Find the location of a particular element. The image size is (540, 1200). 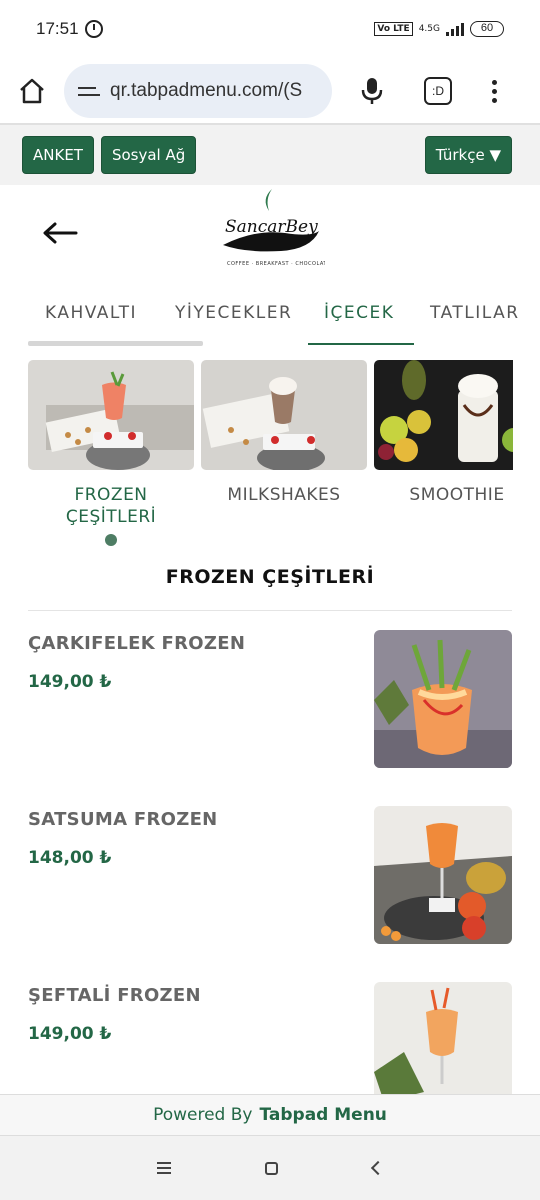

system-navigation-bar is located at coordinates (270, 1168).